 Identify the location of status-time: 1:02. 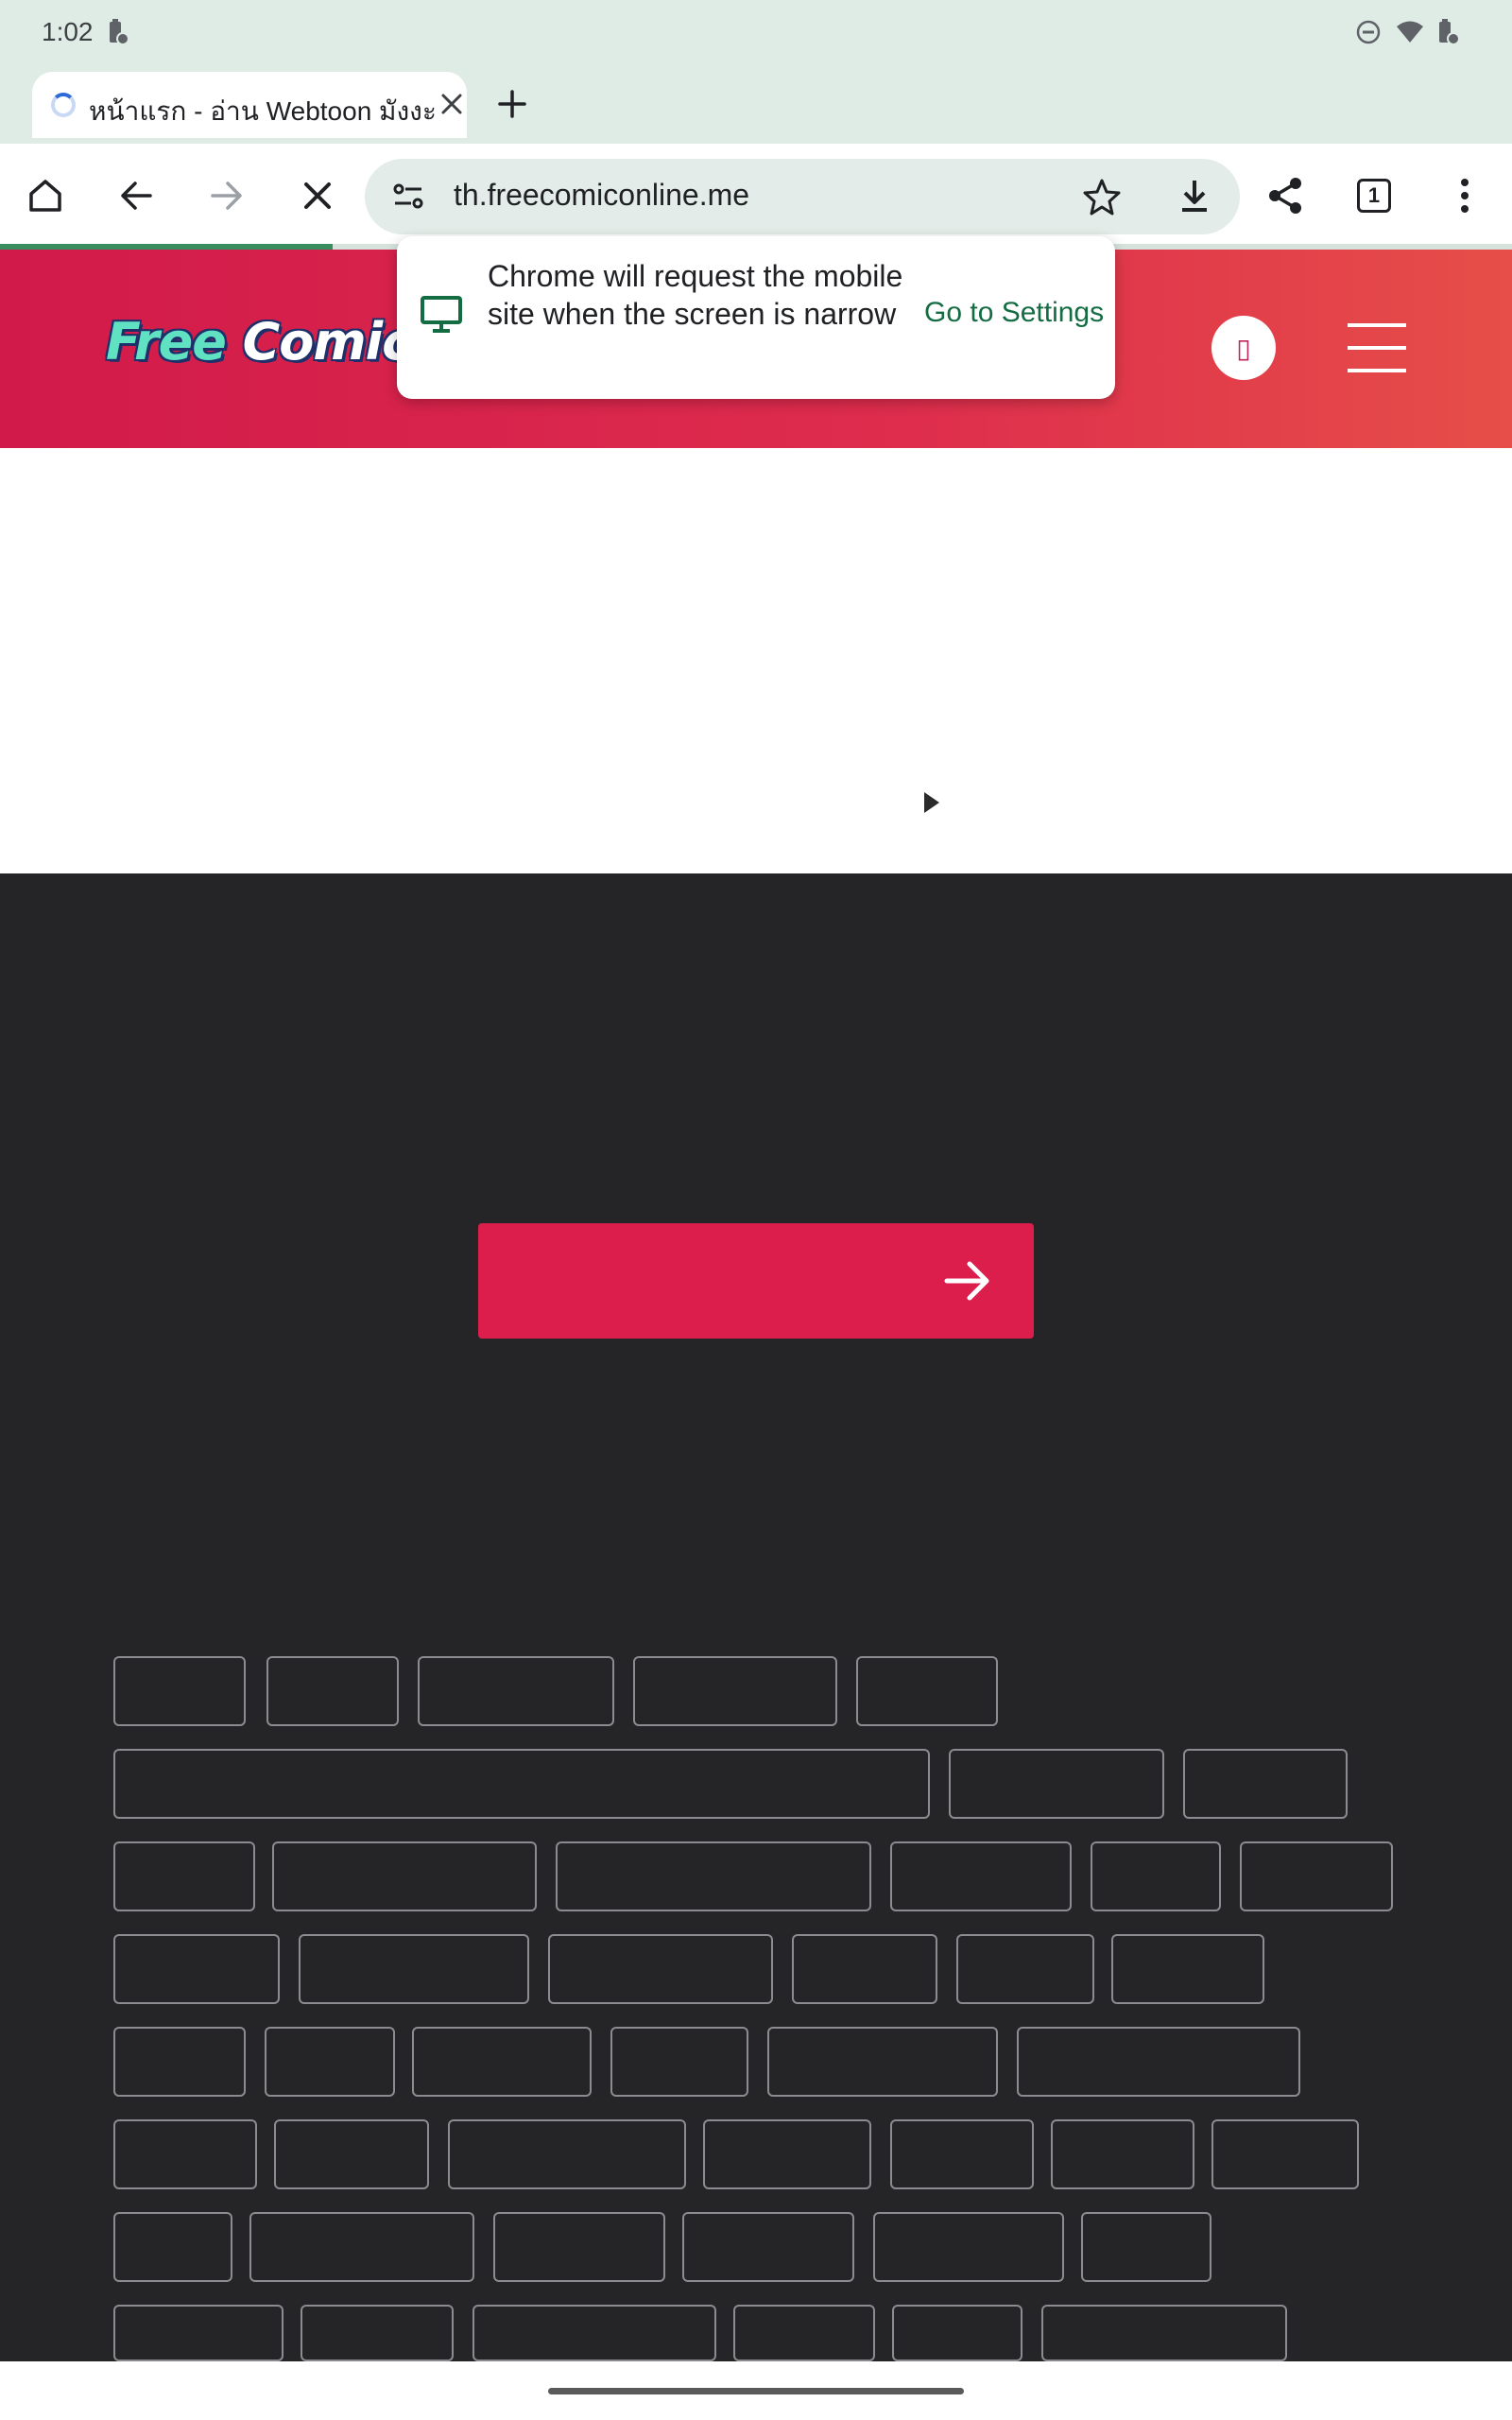
(68, 32).